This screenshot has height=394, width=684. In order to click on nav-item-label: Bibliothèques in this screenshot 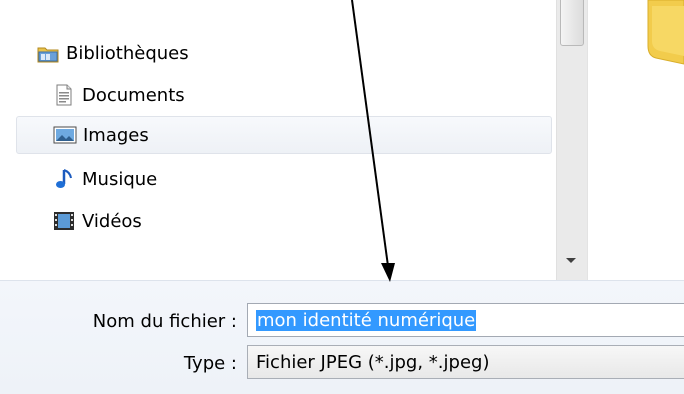, I will do `click(127, 53)`.